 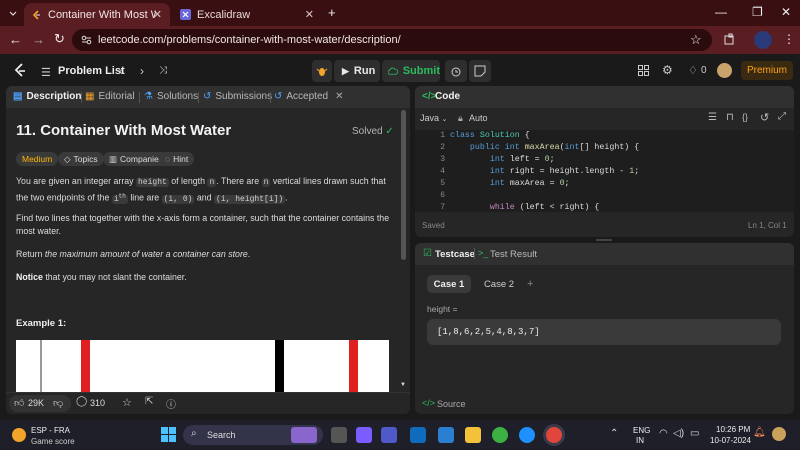 I want to click on site-info-icon, so click(x=86, y=40).